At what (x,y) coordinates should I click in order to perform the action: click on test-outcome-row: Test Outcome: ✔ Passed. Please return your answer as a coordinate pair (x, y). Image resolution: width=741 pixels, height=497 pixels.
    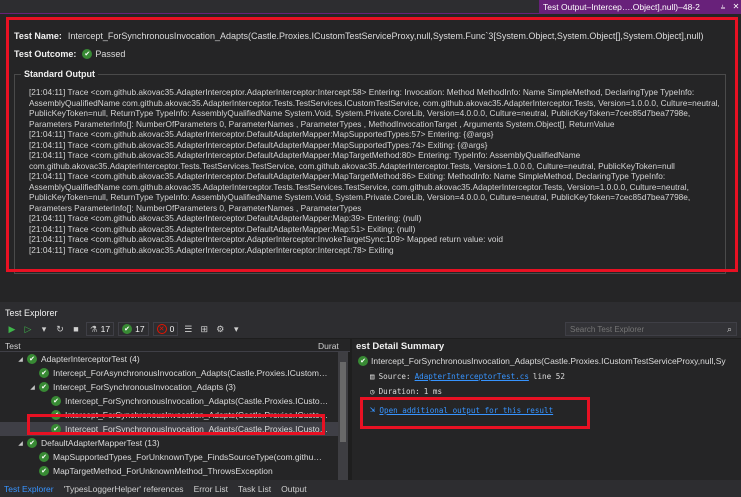
    Looking at the image, I should click on (69, 54).